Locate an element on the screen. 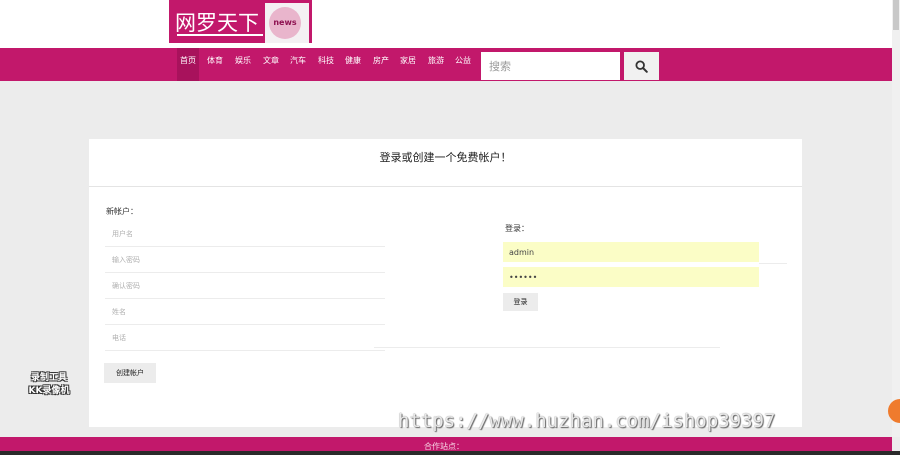  register-username-field is located at coordinates (245, 234).